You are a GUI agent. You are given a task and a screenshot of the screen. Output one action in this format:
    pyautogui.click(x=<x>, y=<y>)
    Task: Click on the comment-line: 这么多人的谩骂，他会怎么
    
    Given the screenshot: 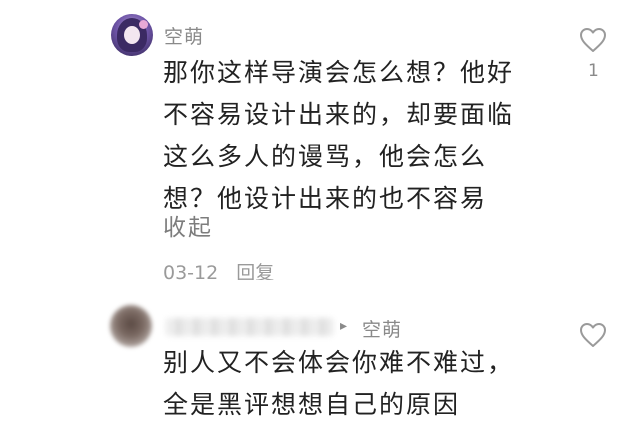 What is the action you would take?
    pyautogui.click(x=325, y=156)
    